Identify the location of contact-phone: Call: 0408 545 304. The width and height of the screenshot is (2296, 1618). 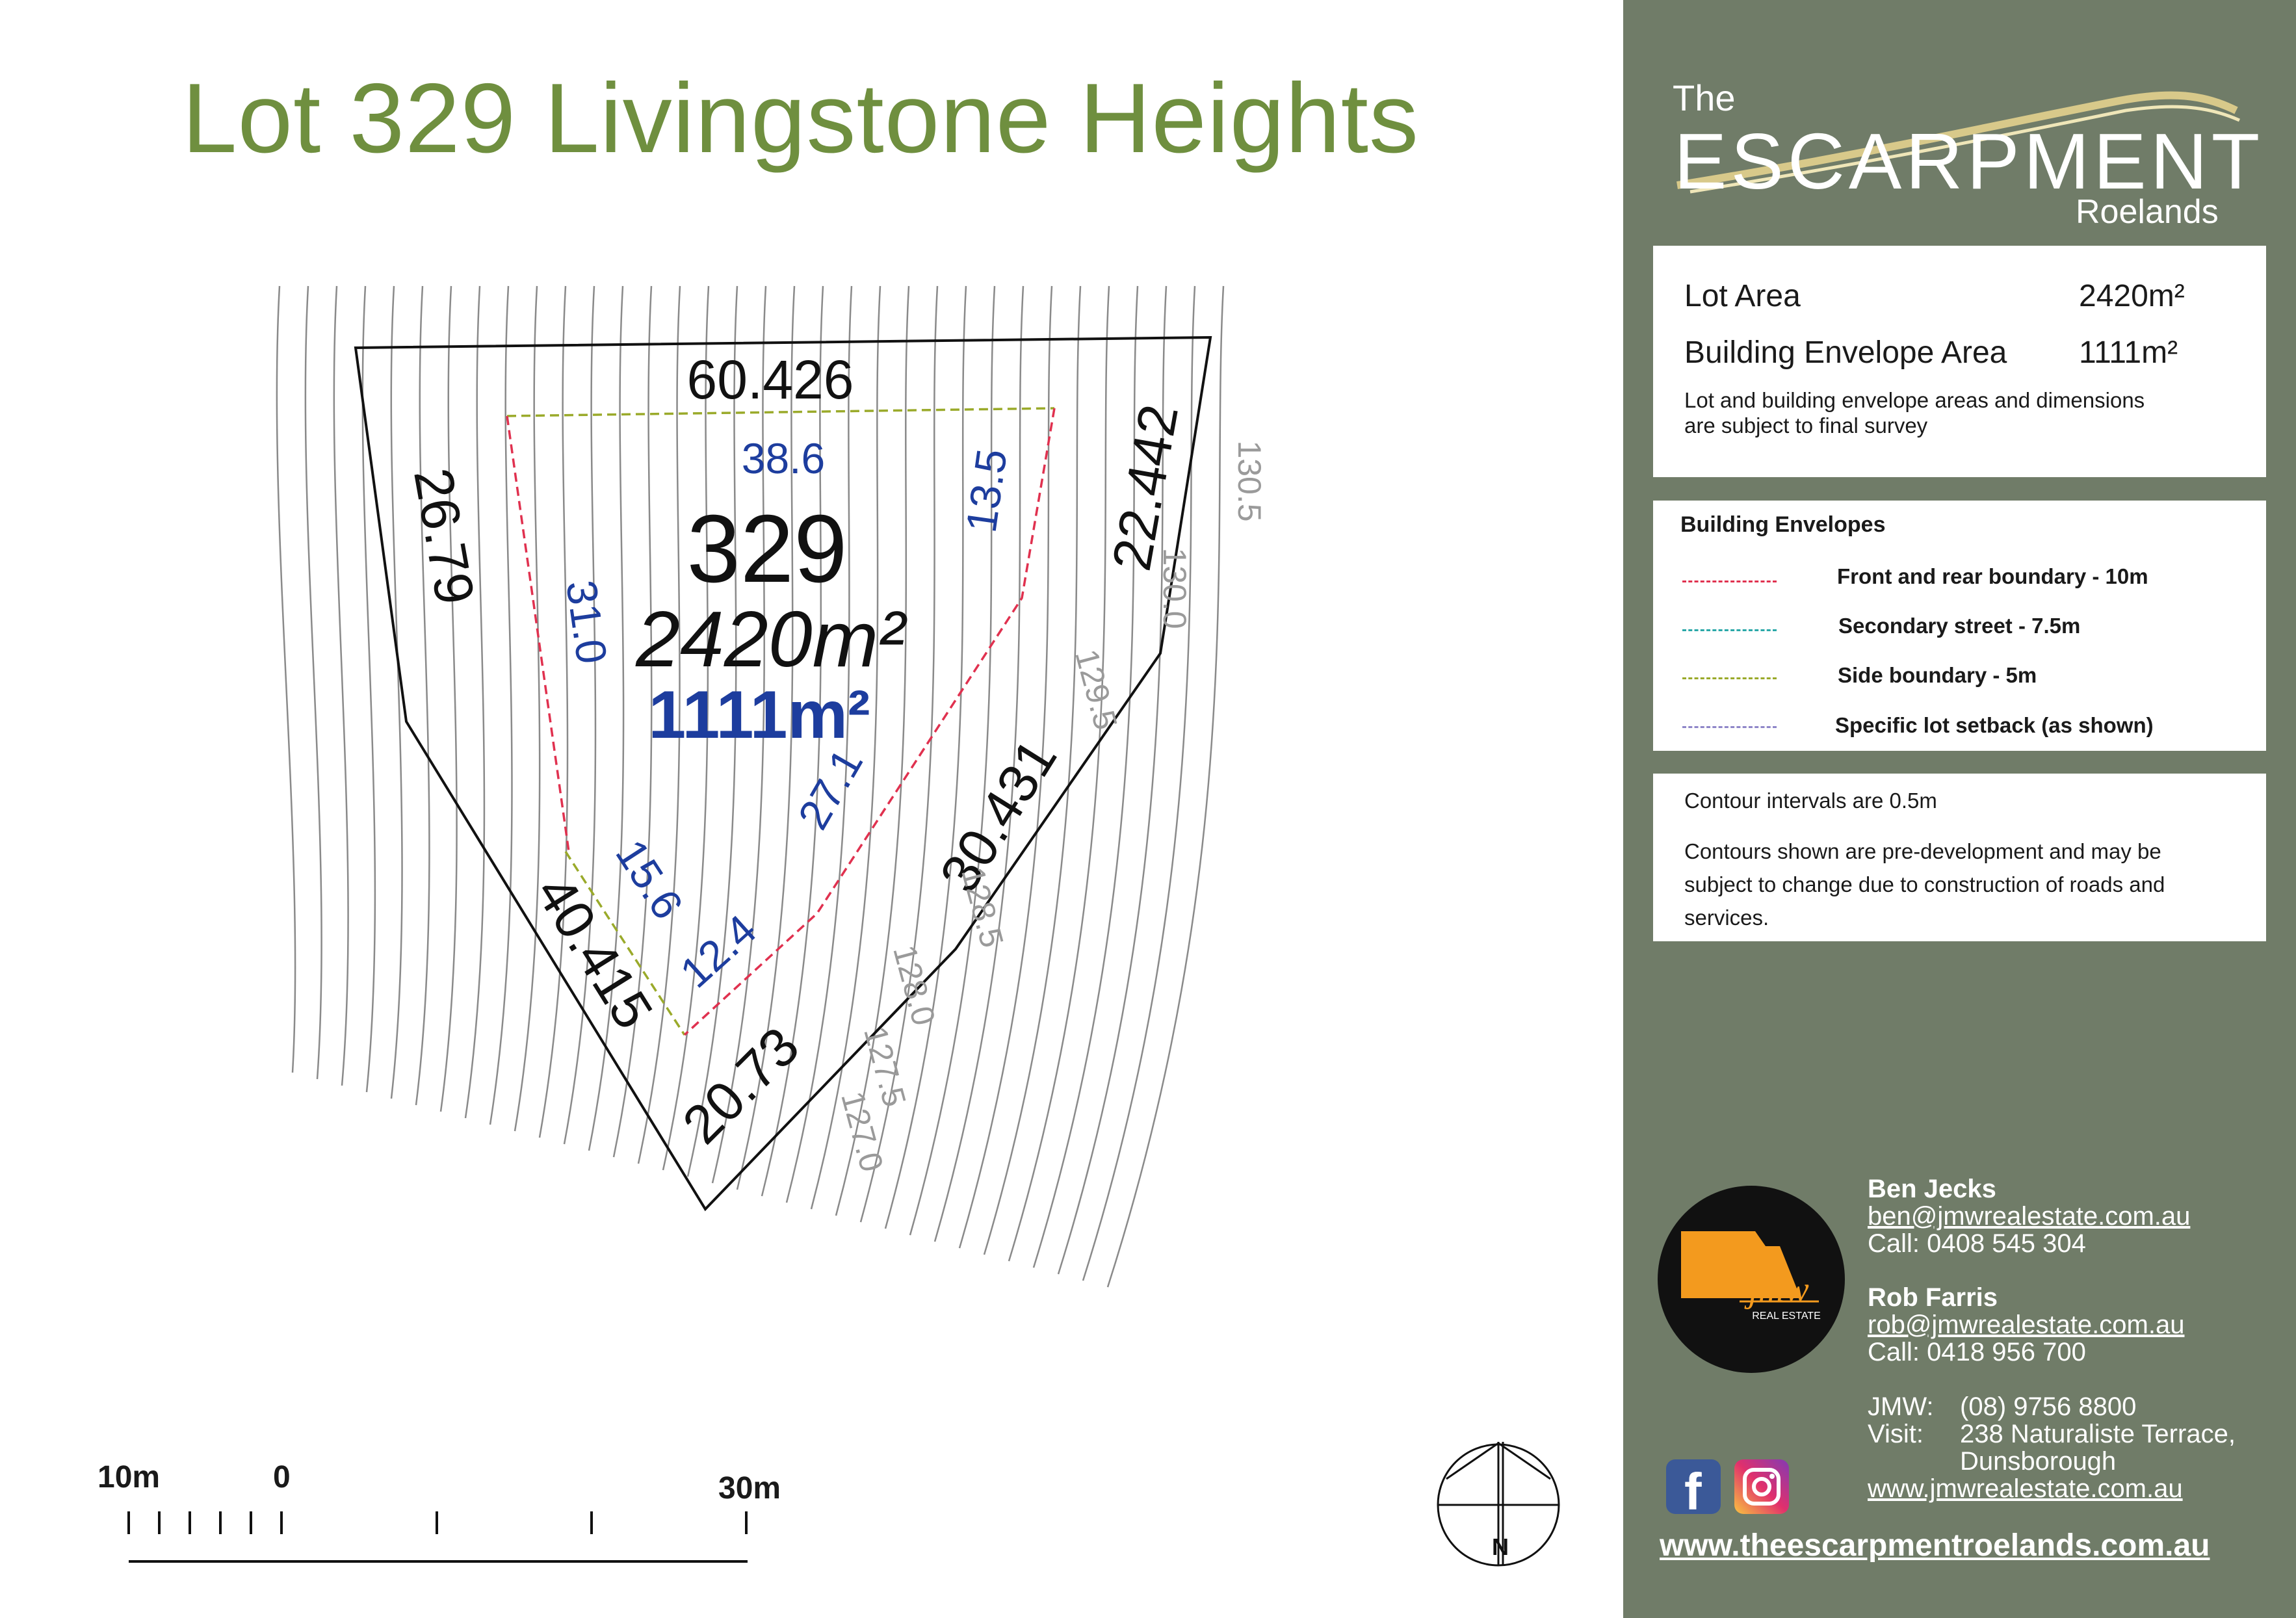
(1977, 1243).